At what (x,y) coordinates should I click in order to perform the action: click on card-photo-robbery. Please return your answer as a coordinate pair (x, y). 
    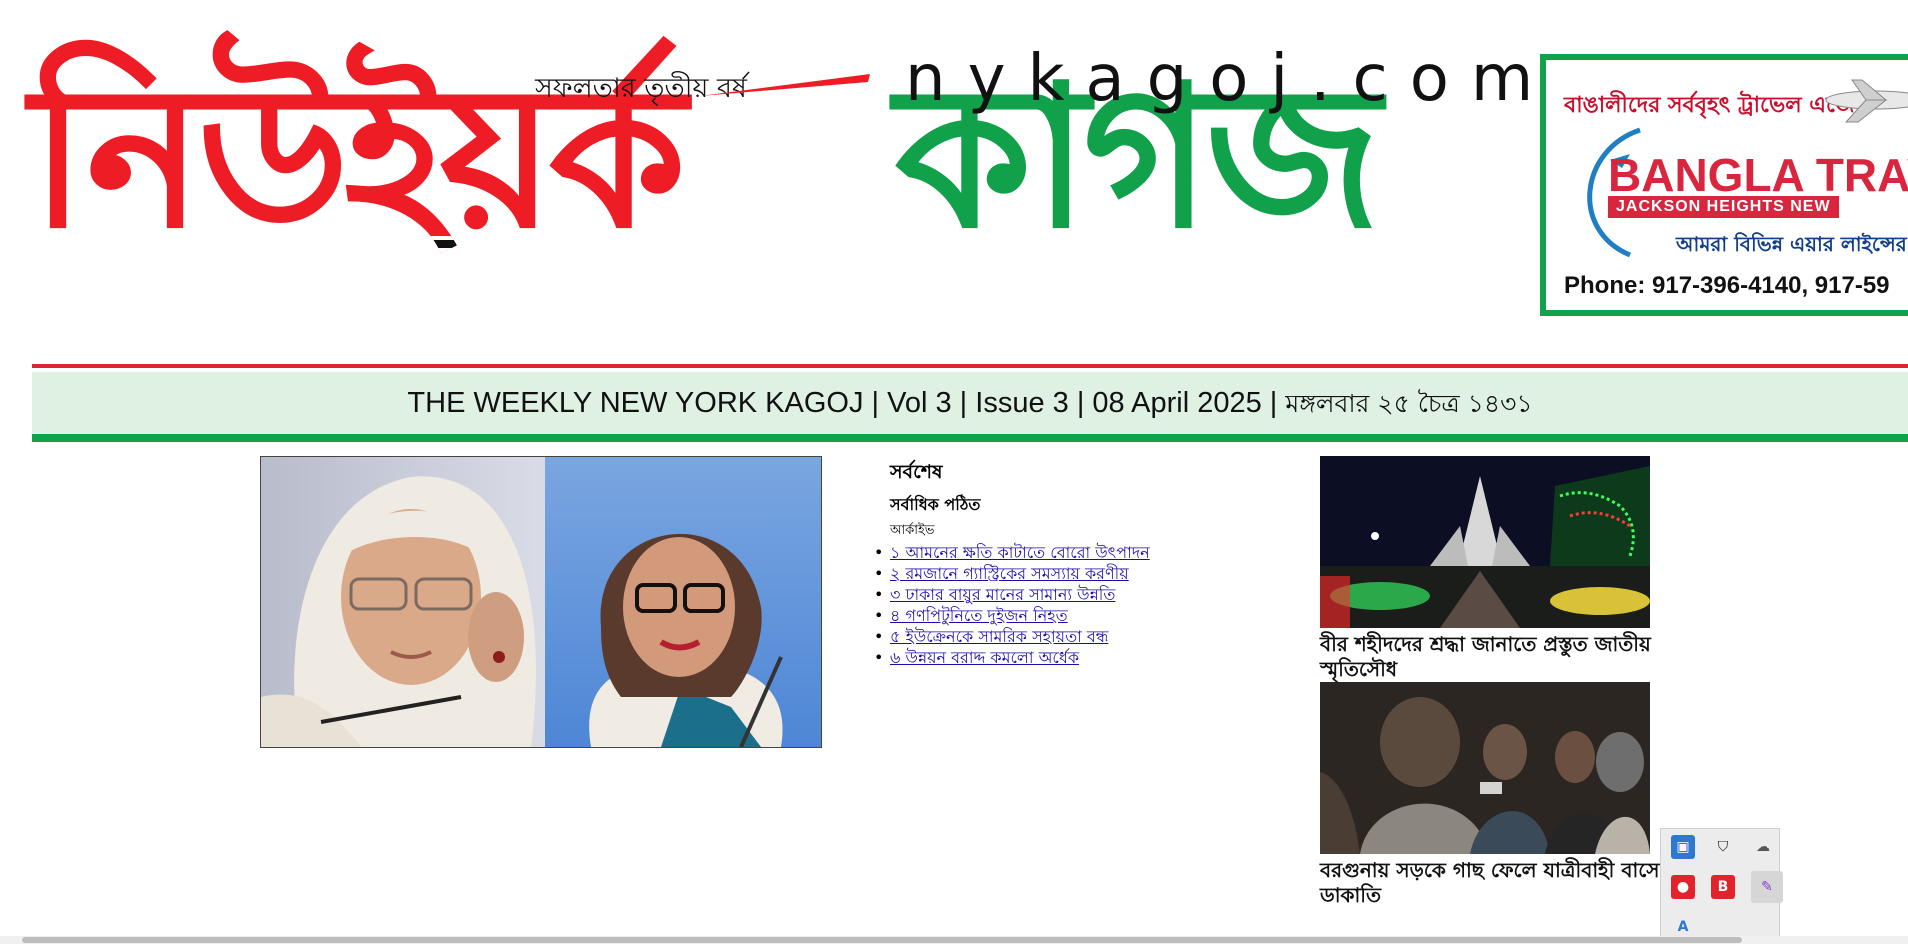
    Looking at the image, I should click on (1485, 768).